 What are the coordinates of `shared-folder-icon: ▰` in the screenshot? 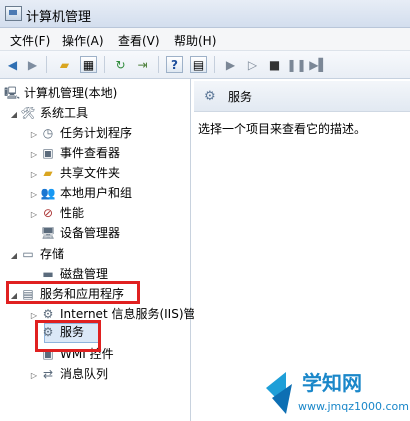 It's located at (48, 173).